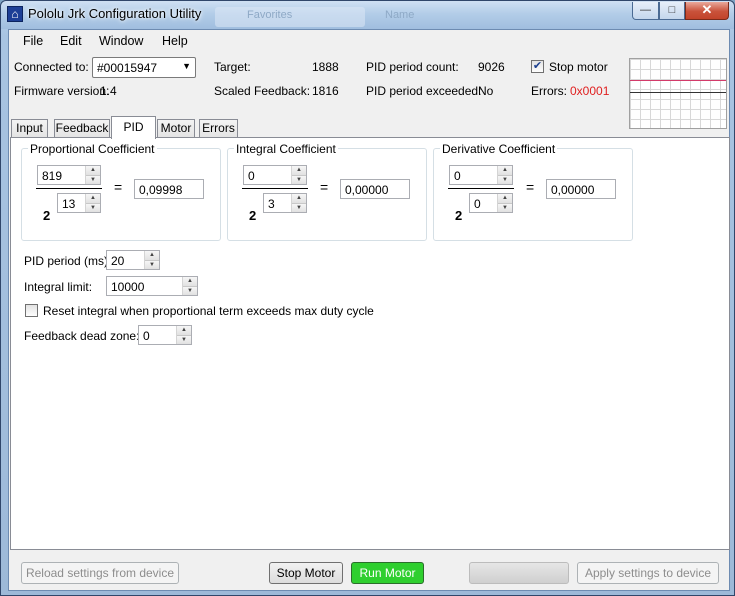 Image resolution: width=735 pixels, height=596 pixels. Describe the element at coordinates (165, 335) in the screenshot. I see `dead-zone-input: 0 ▲ ▼` at that location.